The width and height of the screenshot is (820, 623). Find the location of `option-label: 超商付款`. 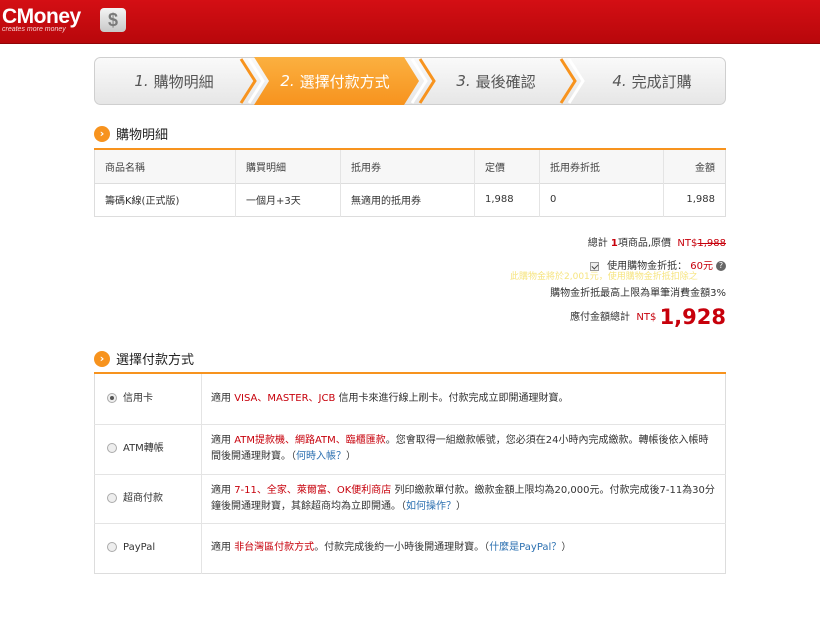

option-label: 超商付款 is located at coordinates (143, 498).